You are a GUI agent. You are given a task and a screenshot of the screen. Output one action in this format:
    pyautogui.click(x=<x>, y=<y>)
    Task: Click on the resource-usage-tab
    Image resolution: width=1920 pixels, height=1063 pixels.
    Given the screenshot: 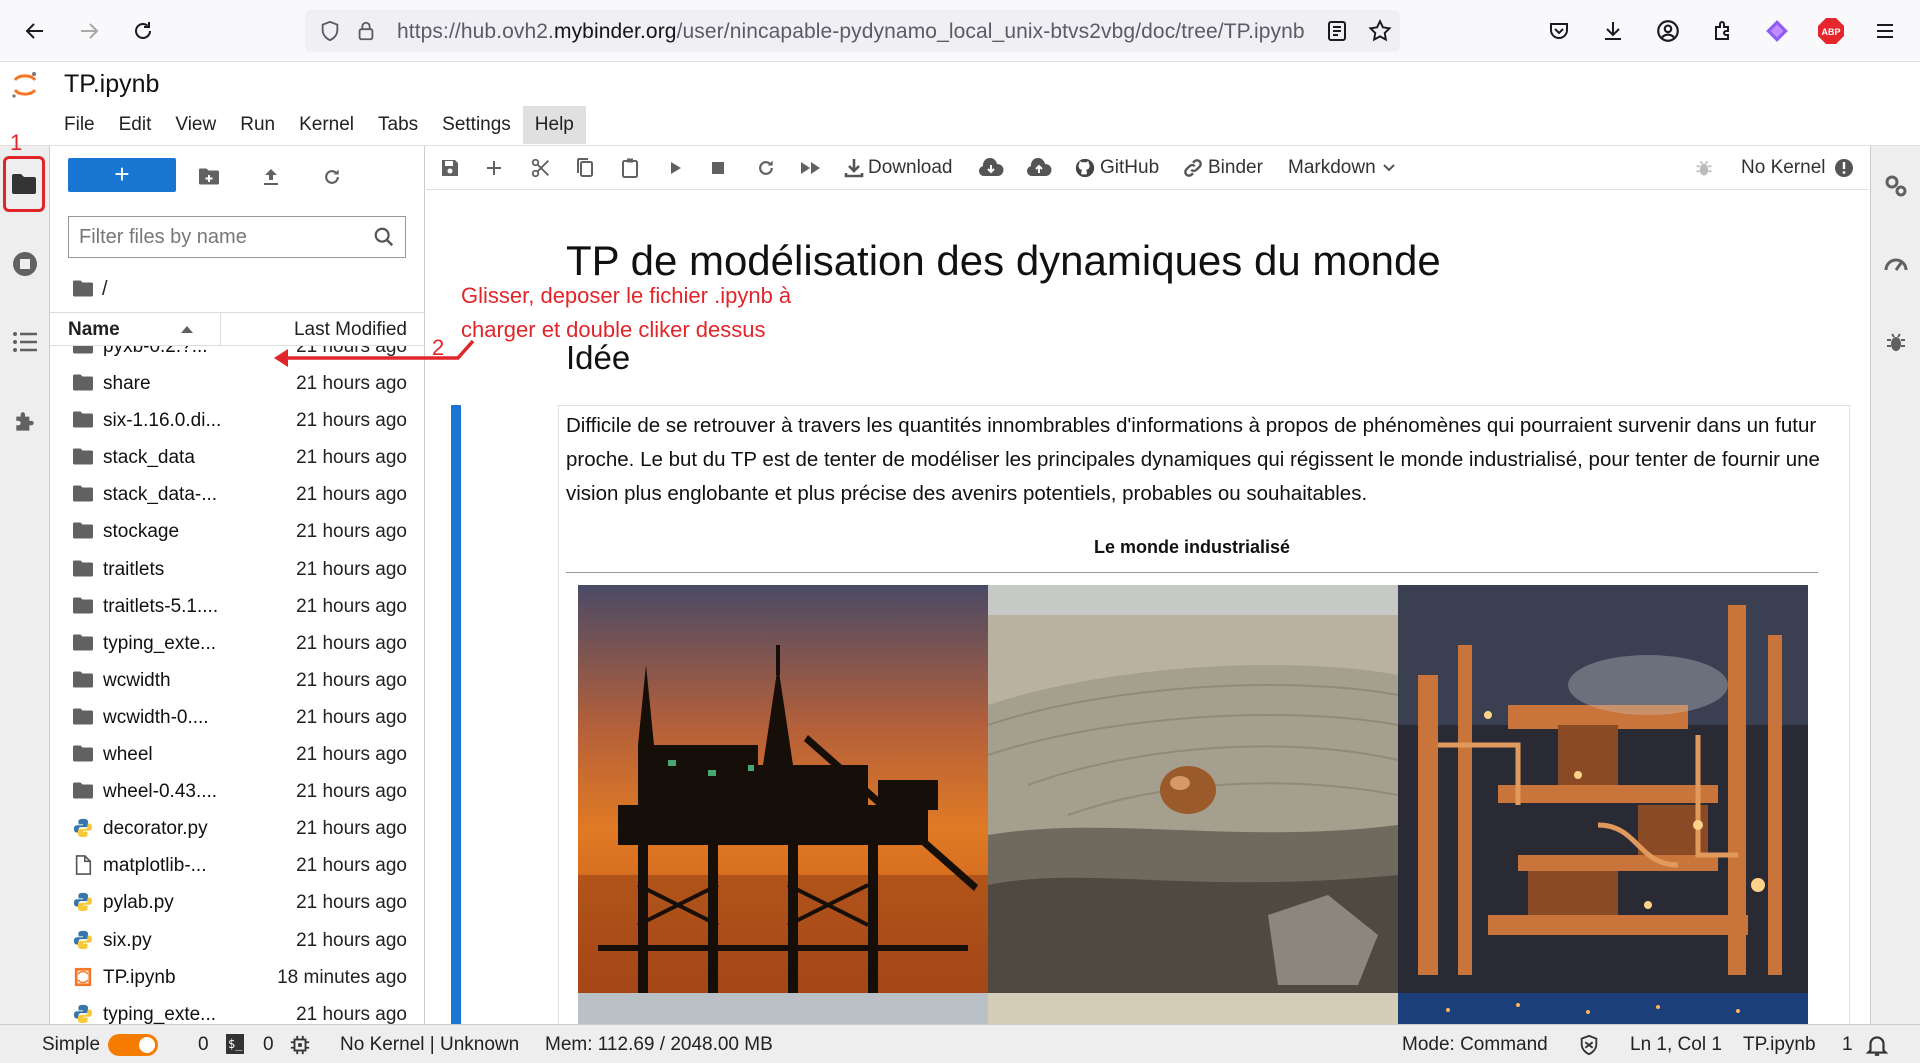 What is the action you would take?
    pyautogui.click(x=1896, y=264)
    